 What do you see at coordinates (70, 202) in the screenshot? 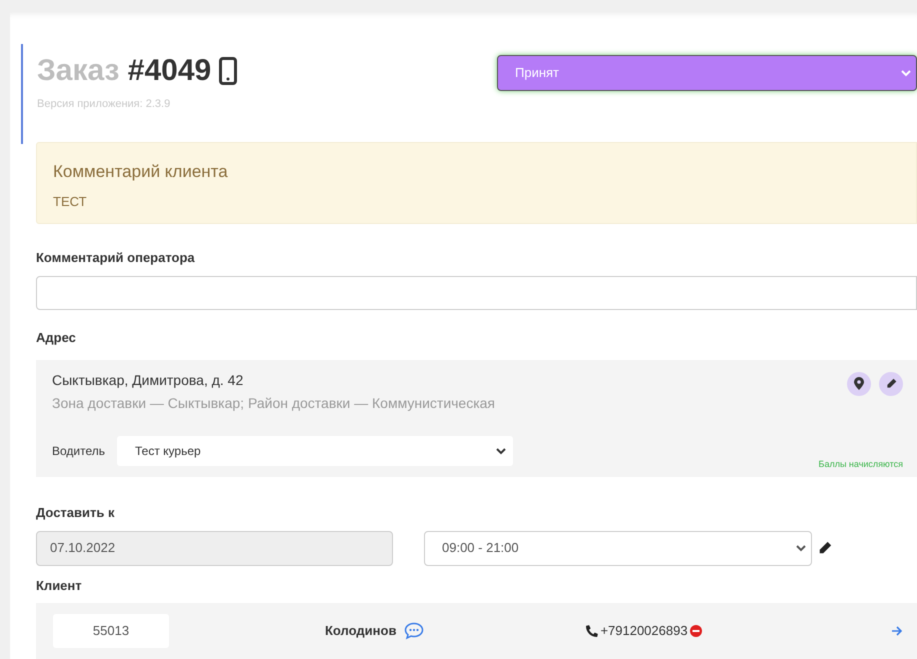
I see `client-comment-text: ТЕСТ` at bounding box center [70, 202].